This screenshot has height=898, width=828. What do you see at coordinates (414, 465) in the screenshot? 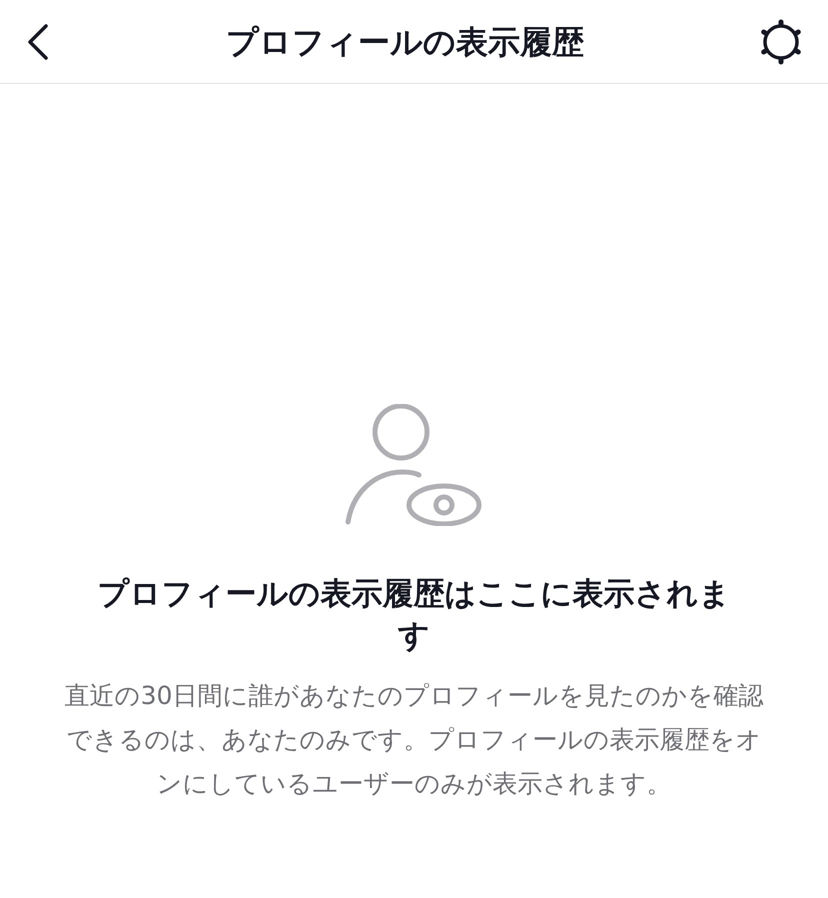
I see `profile-view-icon` at bounding box center [414, 465].